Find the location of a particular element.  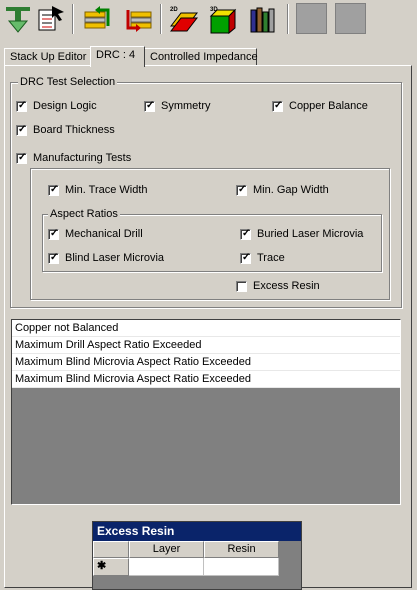

buried-laser-microvia-checkbox: ✓ Buried Laser Microvia is located at coordinates (301, 234).